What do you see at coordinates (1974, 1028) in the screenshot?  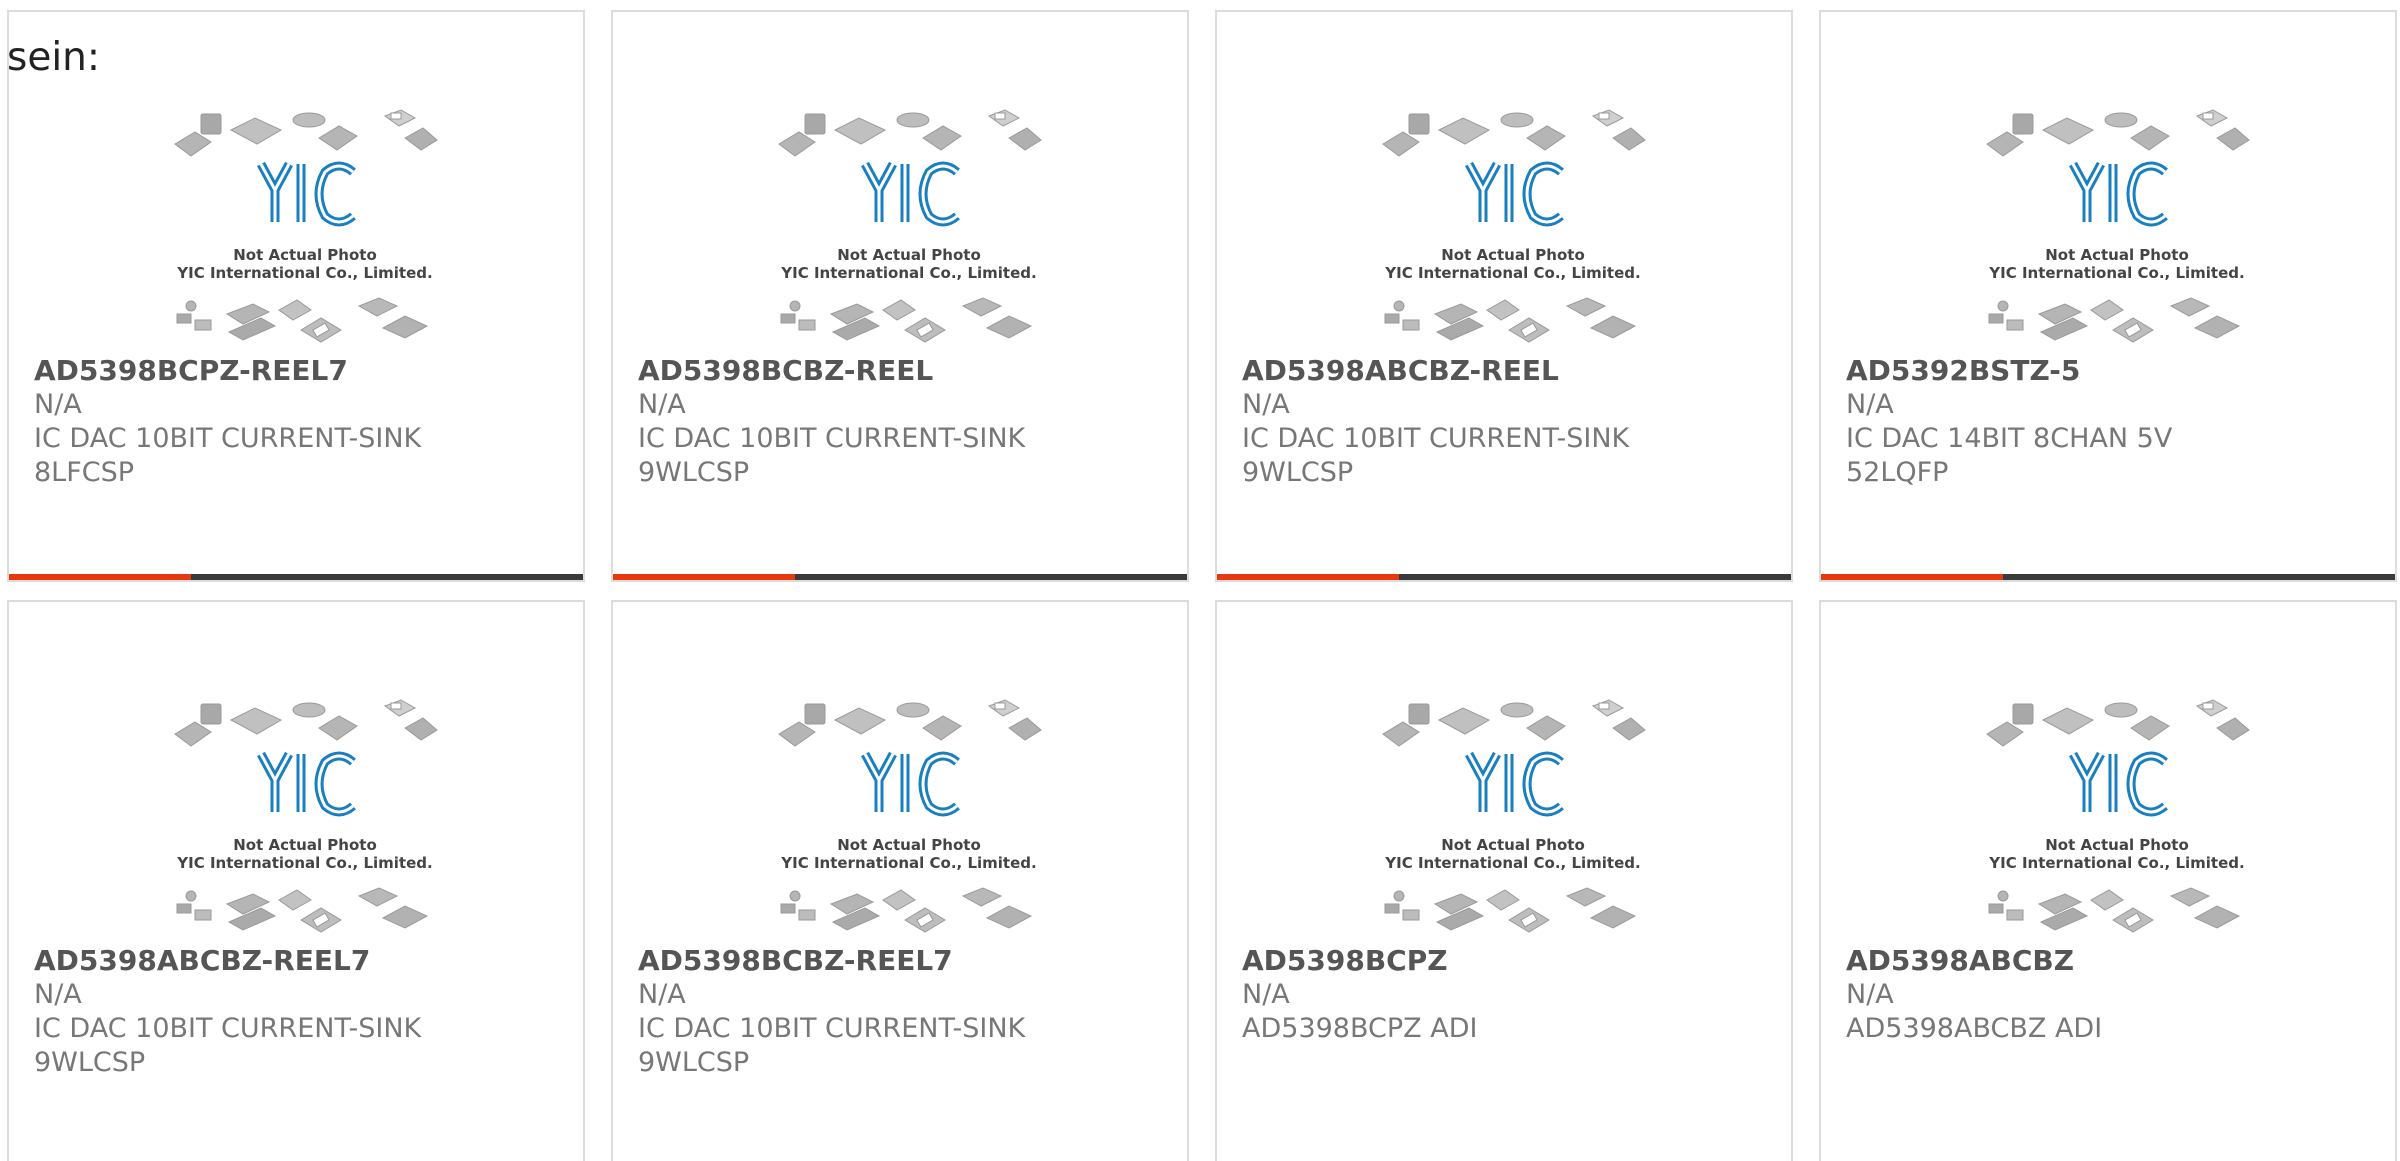 I see `product-description: AD5398ABCBZ ADI` at bounding box center [1974, 1028].